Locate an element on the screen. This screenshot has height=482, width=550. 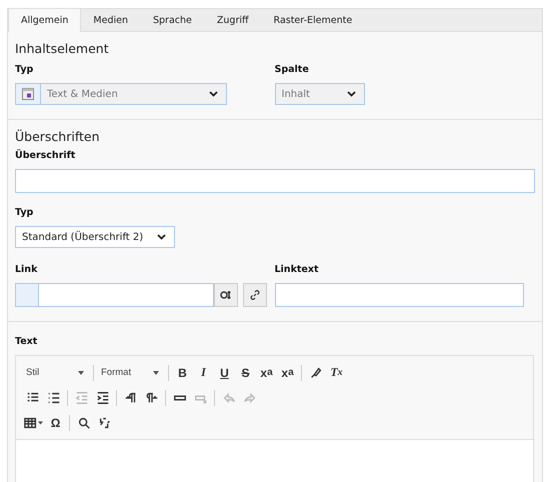
type-select: Text & Medien is located at coordinates (121, 94).